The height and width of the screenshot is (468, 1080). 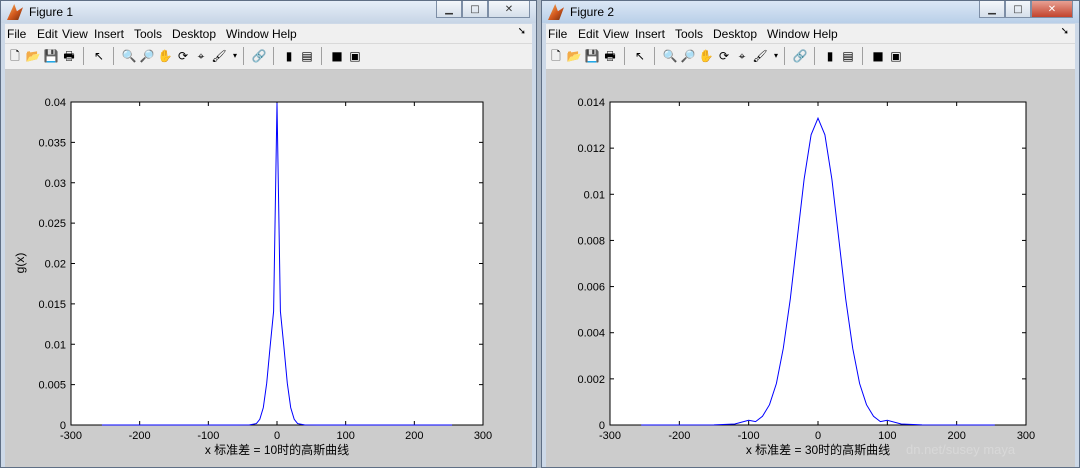 I want to click on y-tick-label: 0.008, so click(x=591, y=241).